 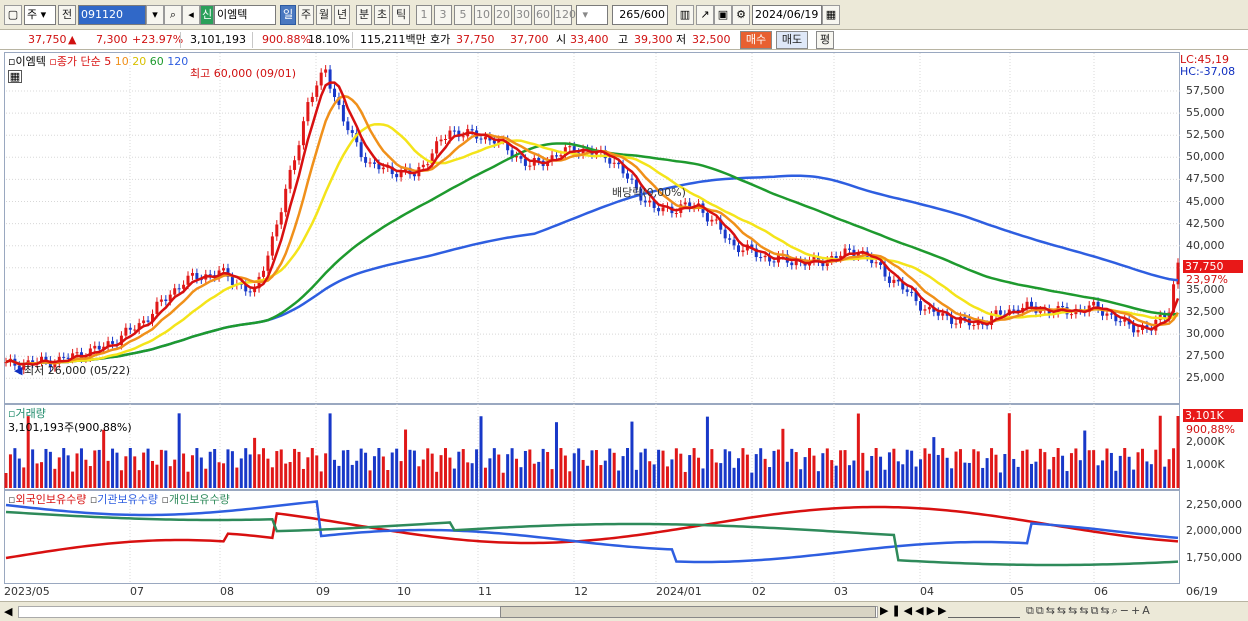 I want to click on scroll-thumb, so click(x=688, y=612).